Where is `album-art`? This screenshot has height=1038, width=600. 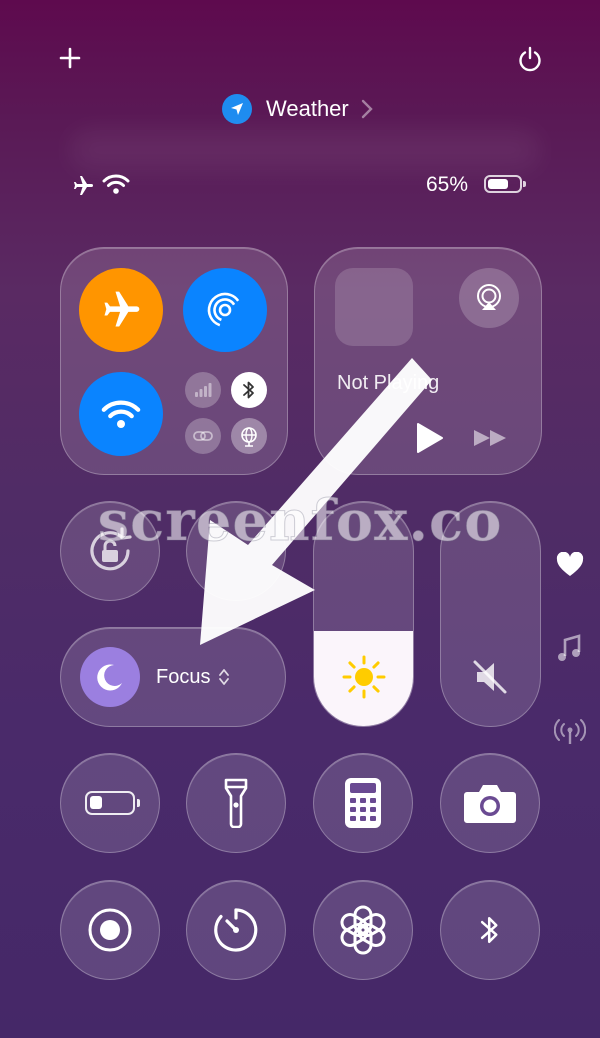 album-art is located at coordinates (374, 307).